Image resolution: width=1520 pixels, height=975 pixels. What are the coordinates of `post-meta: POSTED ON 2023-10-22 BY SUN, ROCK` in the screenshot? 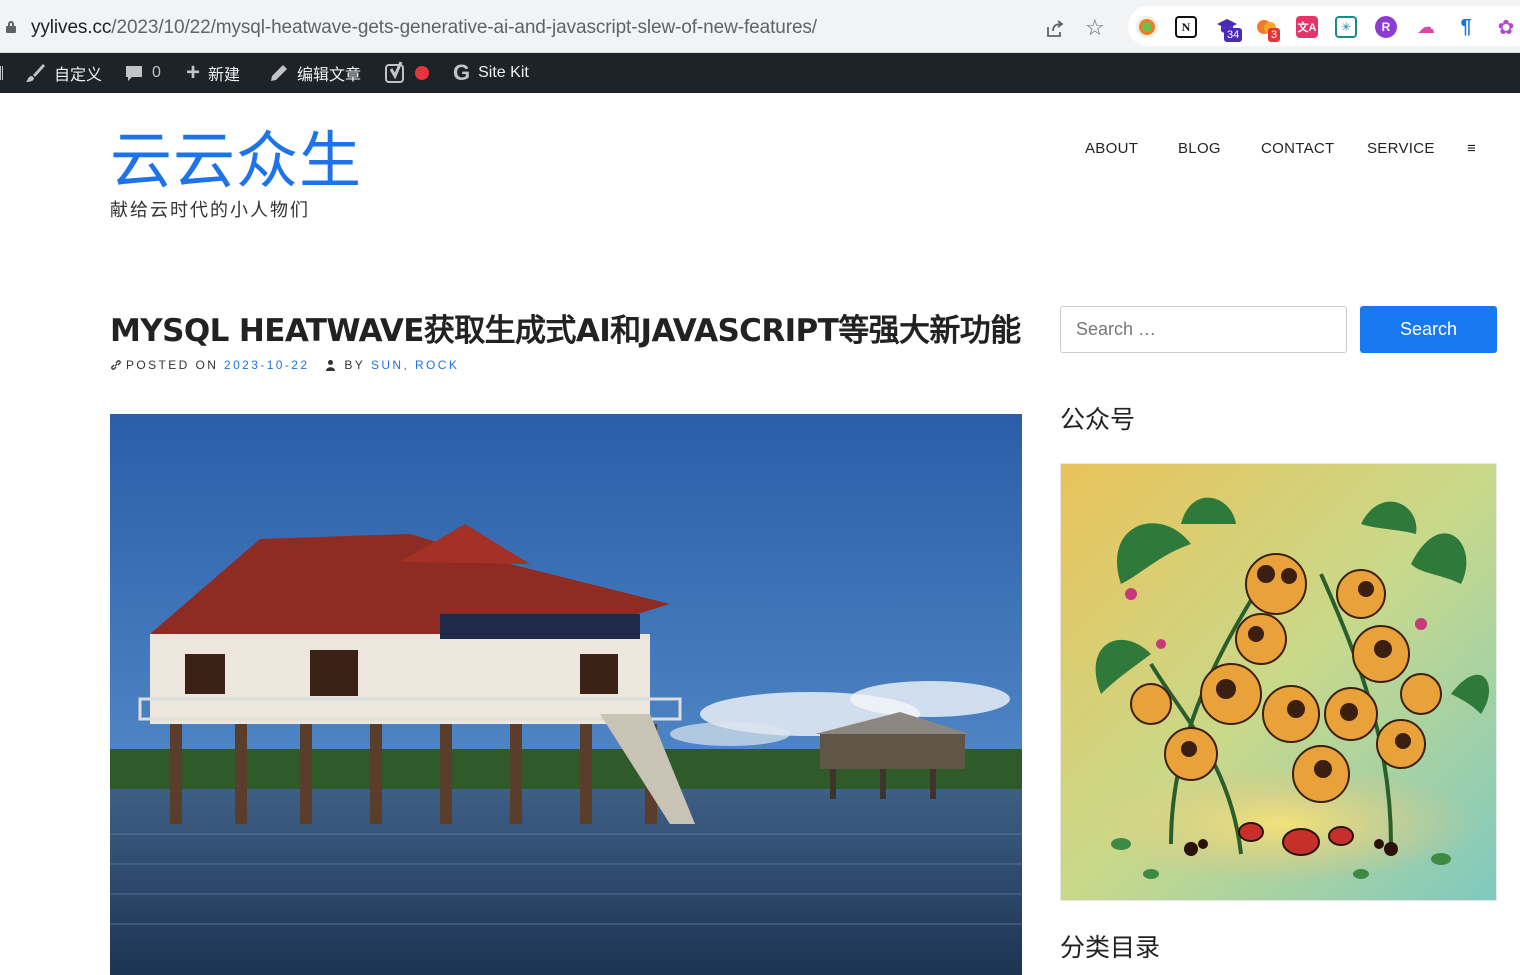 It's located at (284, 365).